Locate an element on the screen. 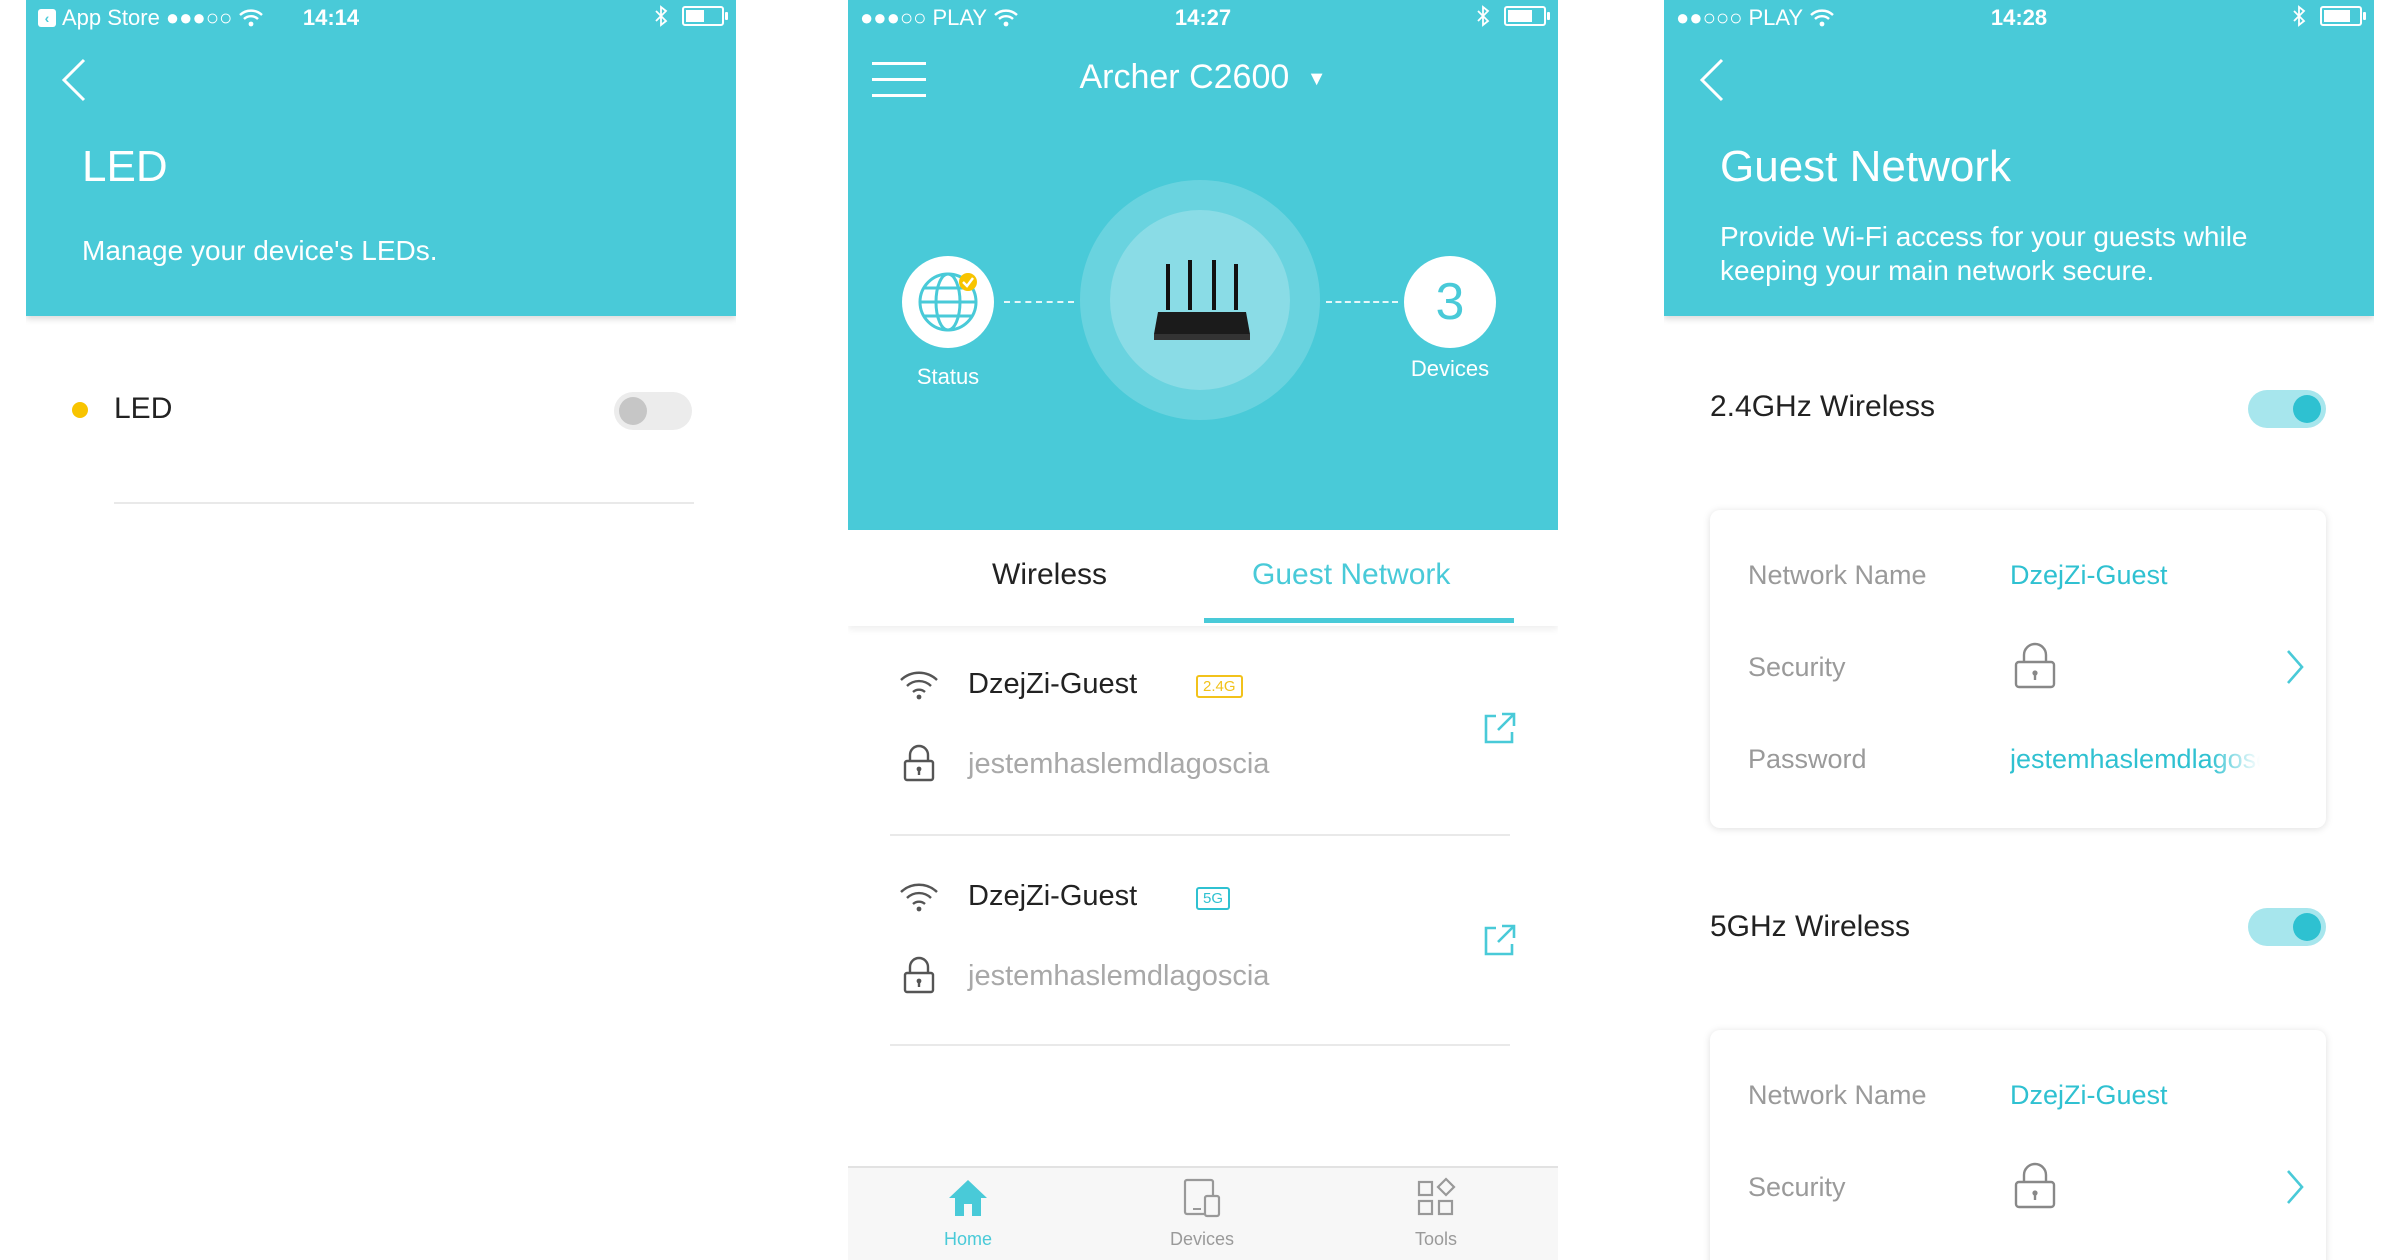 The width and height of the screenshot is (2400, 1260). password-value: jestemhaslemdlagoscia is located at coordinates (2135, 759).